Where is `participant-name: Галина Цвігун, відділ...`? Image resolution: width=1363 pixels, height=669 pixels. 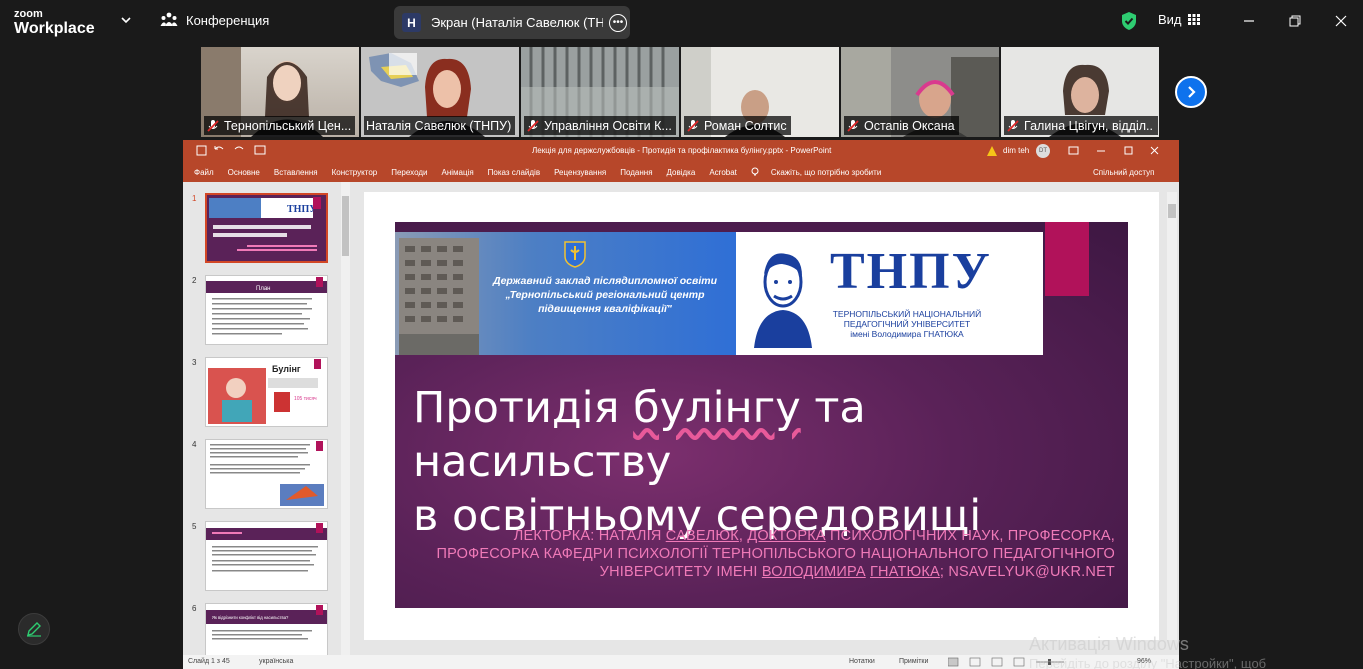 participant-name: Галина Цвігун, відділ... is located at coordinates (1089, 125).